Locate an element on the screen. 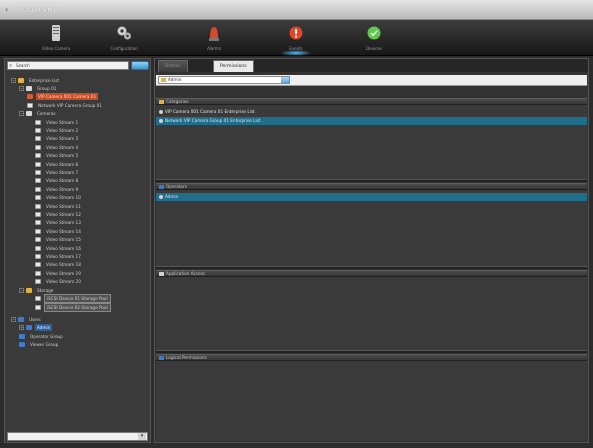 Image resolution: width=593 pixels, height=448 pixels. tree-node: Video Stream 1 is located at coordinates (57, 121).